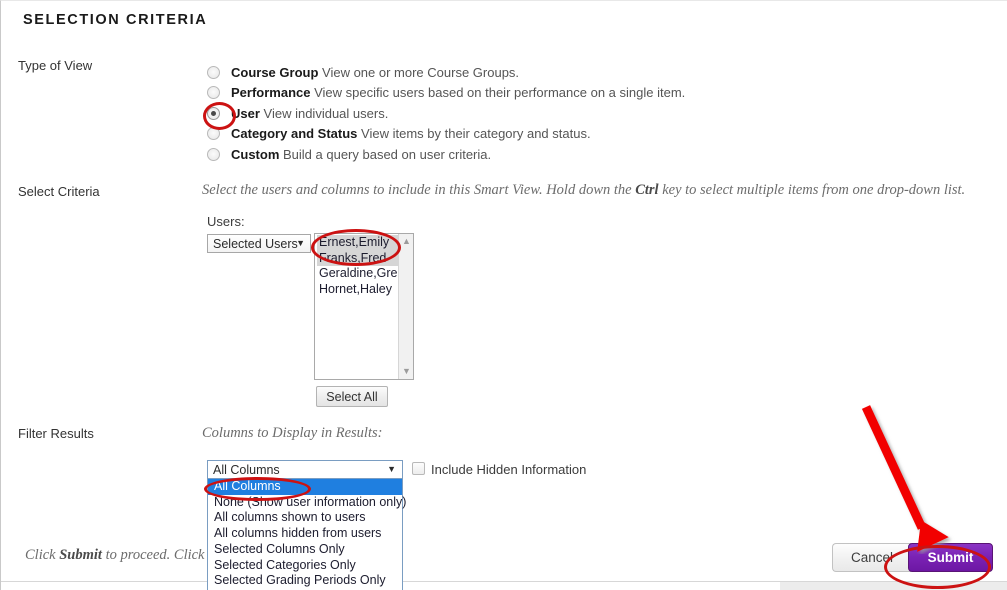 This screenshot has height=590, width=1007. I want to click on radio-option-label: User View individual users., so click(309, 113).